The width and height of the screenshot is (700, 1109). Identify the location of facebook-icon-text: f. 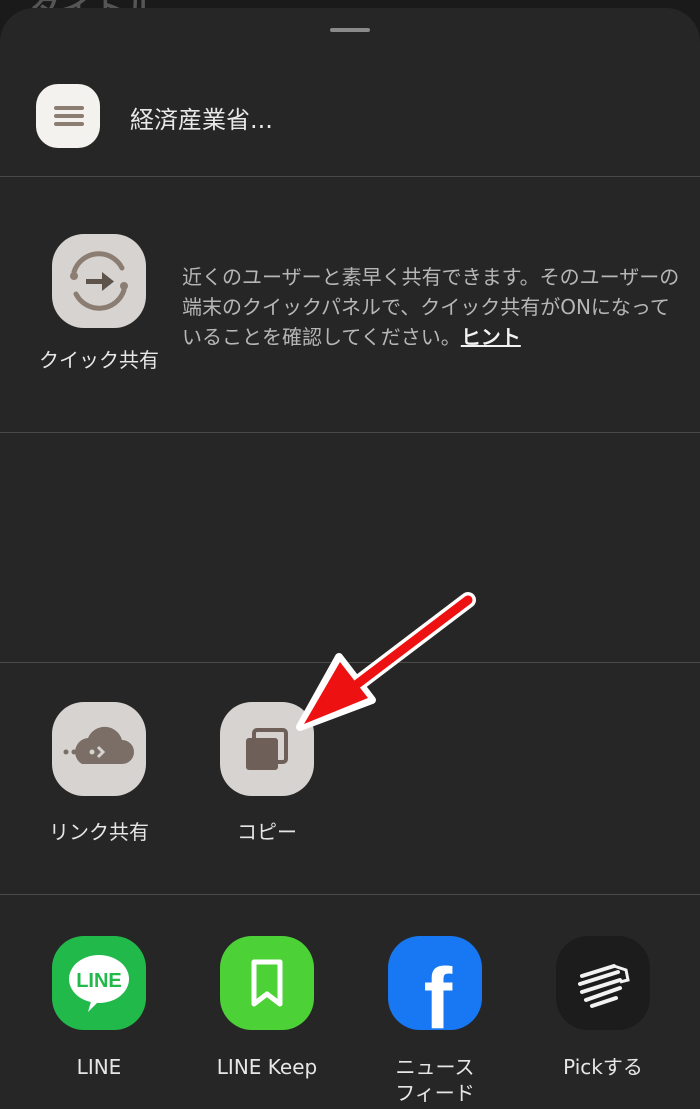
(438, 990).